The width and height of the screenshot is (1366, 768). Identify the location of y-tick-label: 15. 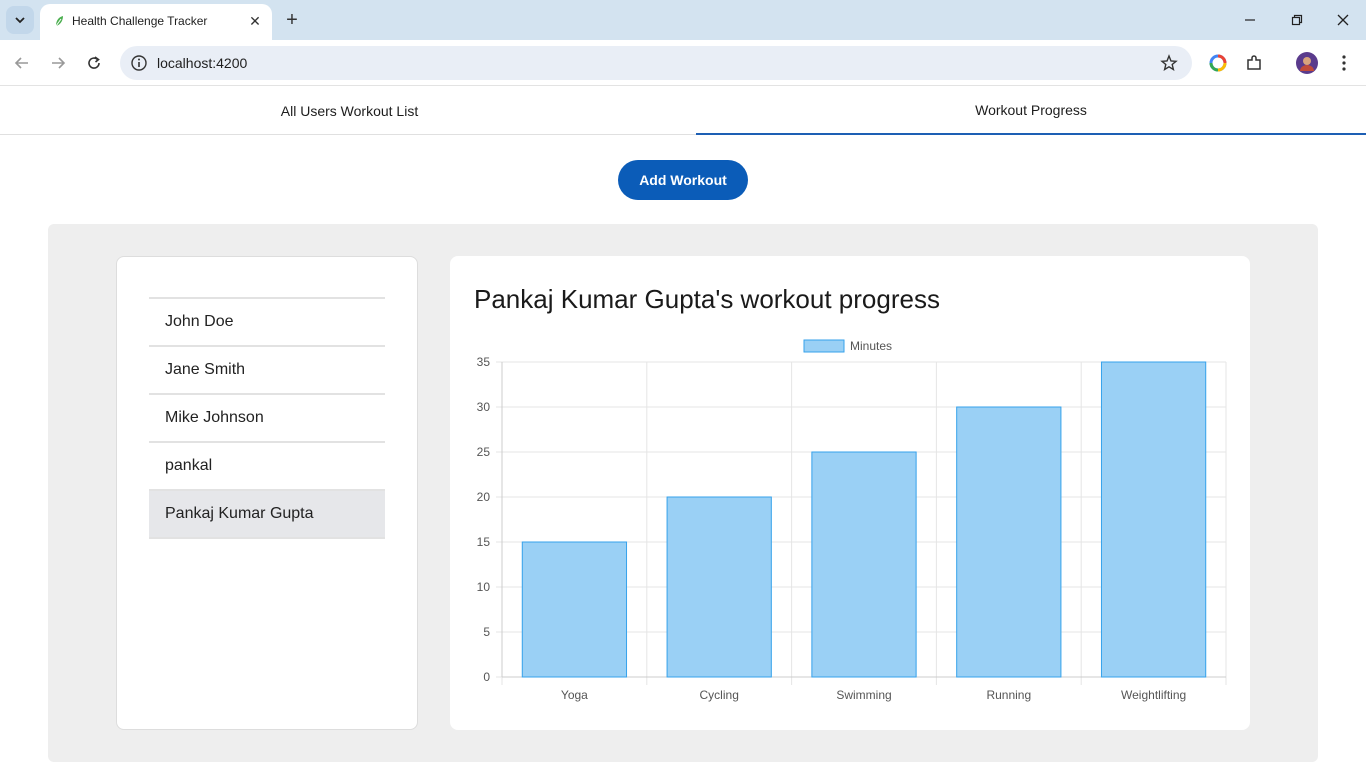
(484, 542).